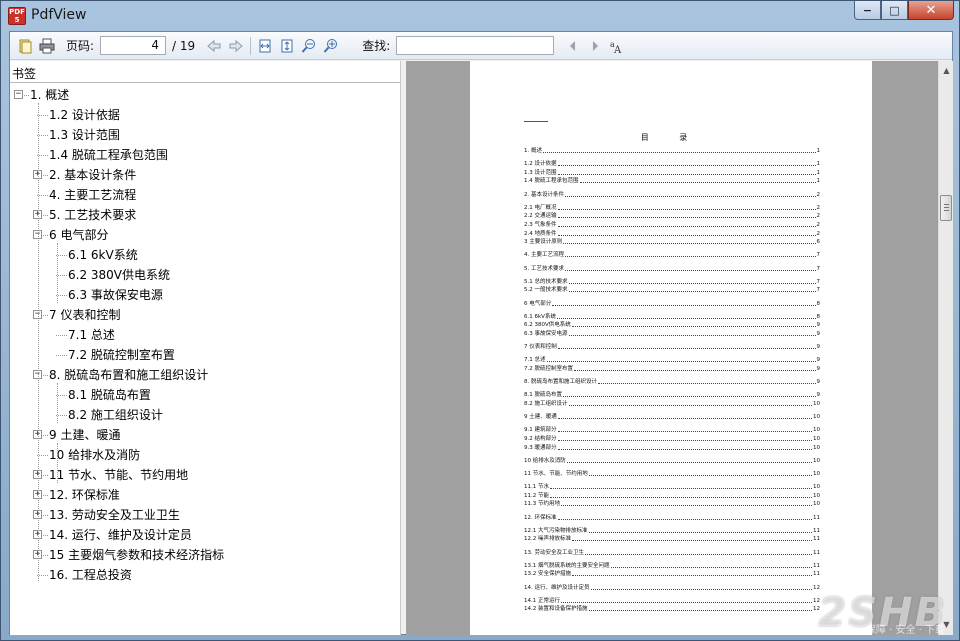 The image size is (960, 641). Describe the element at coordinates (205, 355) in the screenshot. I see `bookmark-item: 7.2 脱硫控制室布置` at that location.